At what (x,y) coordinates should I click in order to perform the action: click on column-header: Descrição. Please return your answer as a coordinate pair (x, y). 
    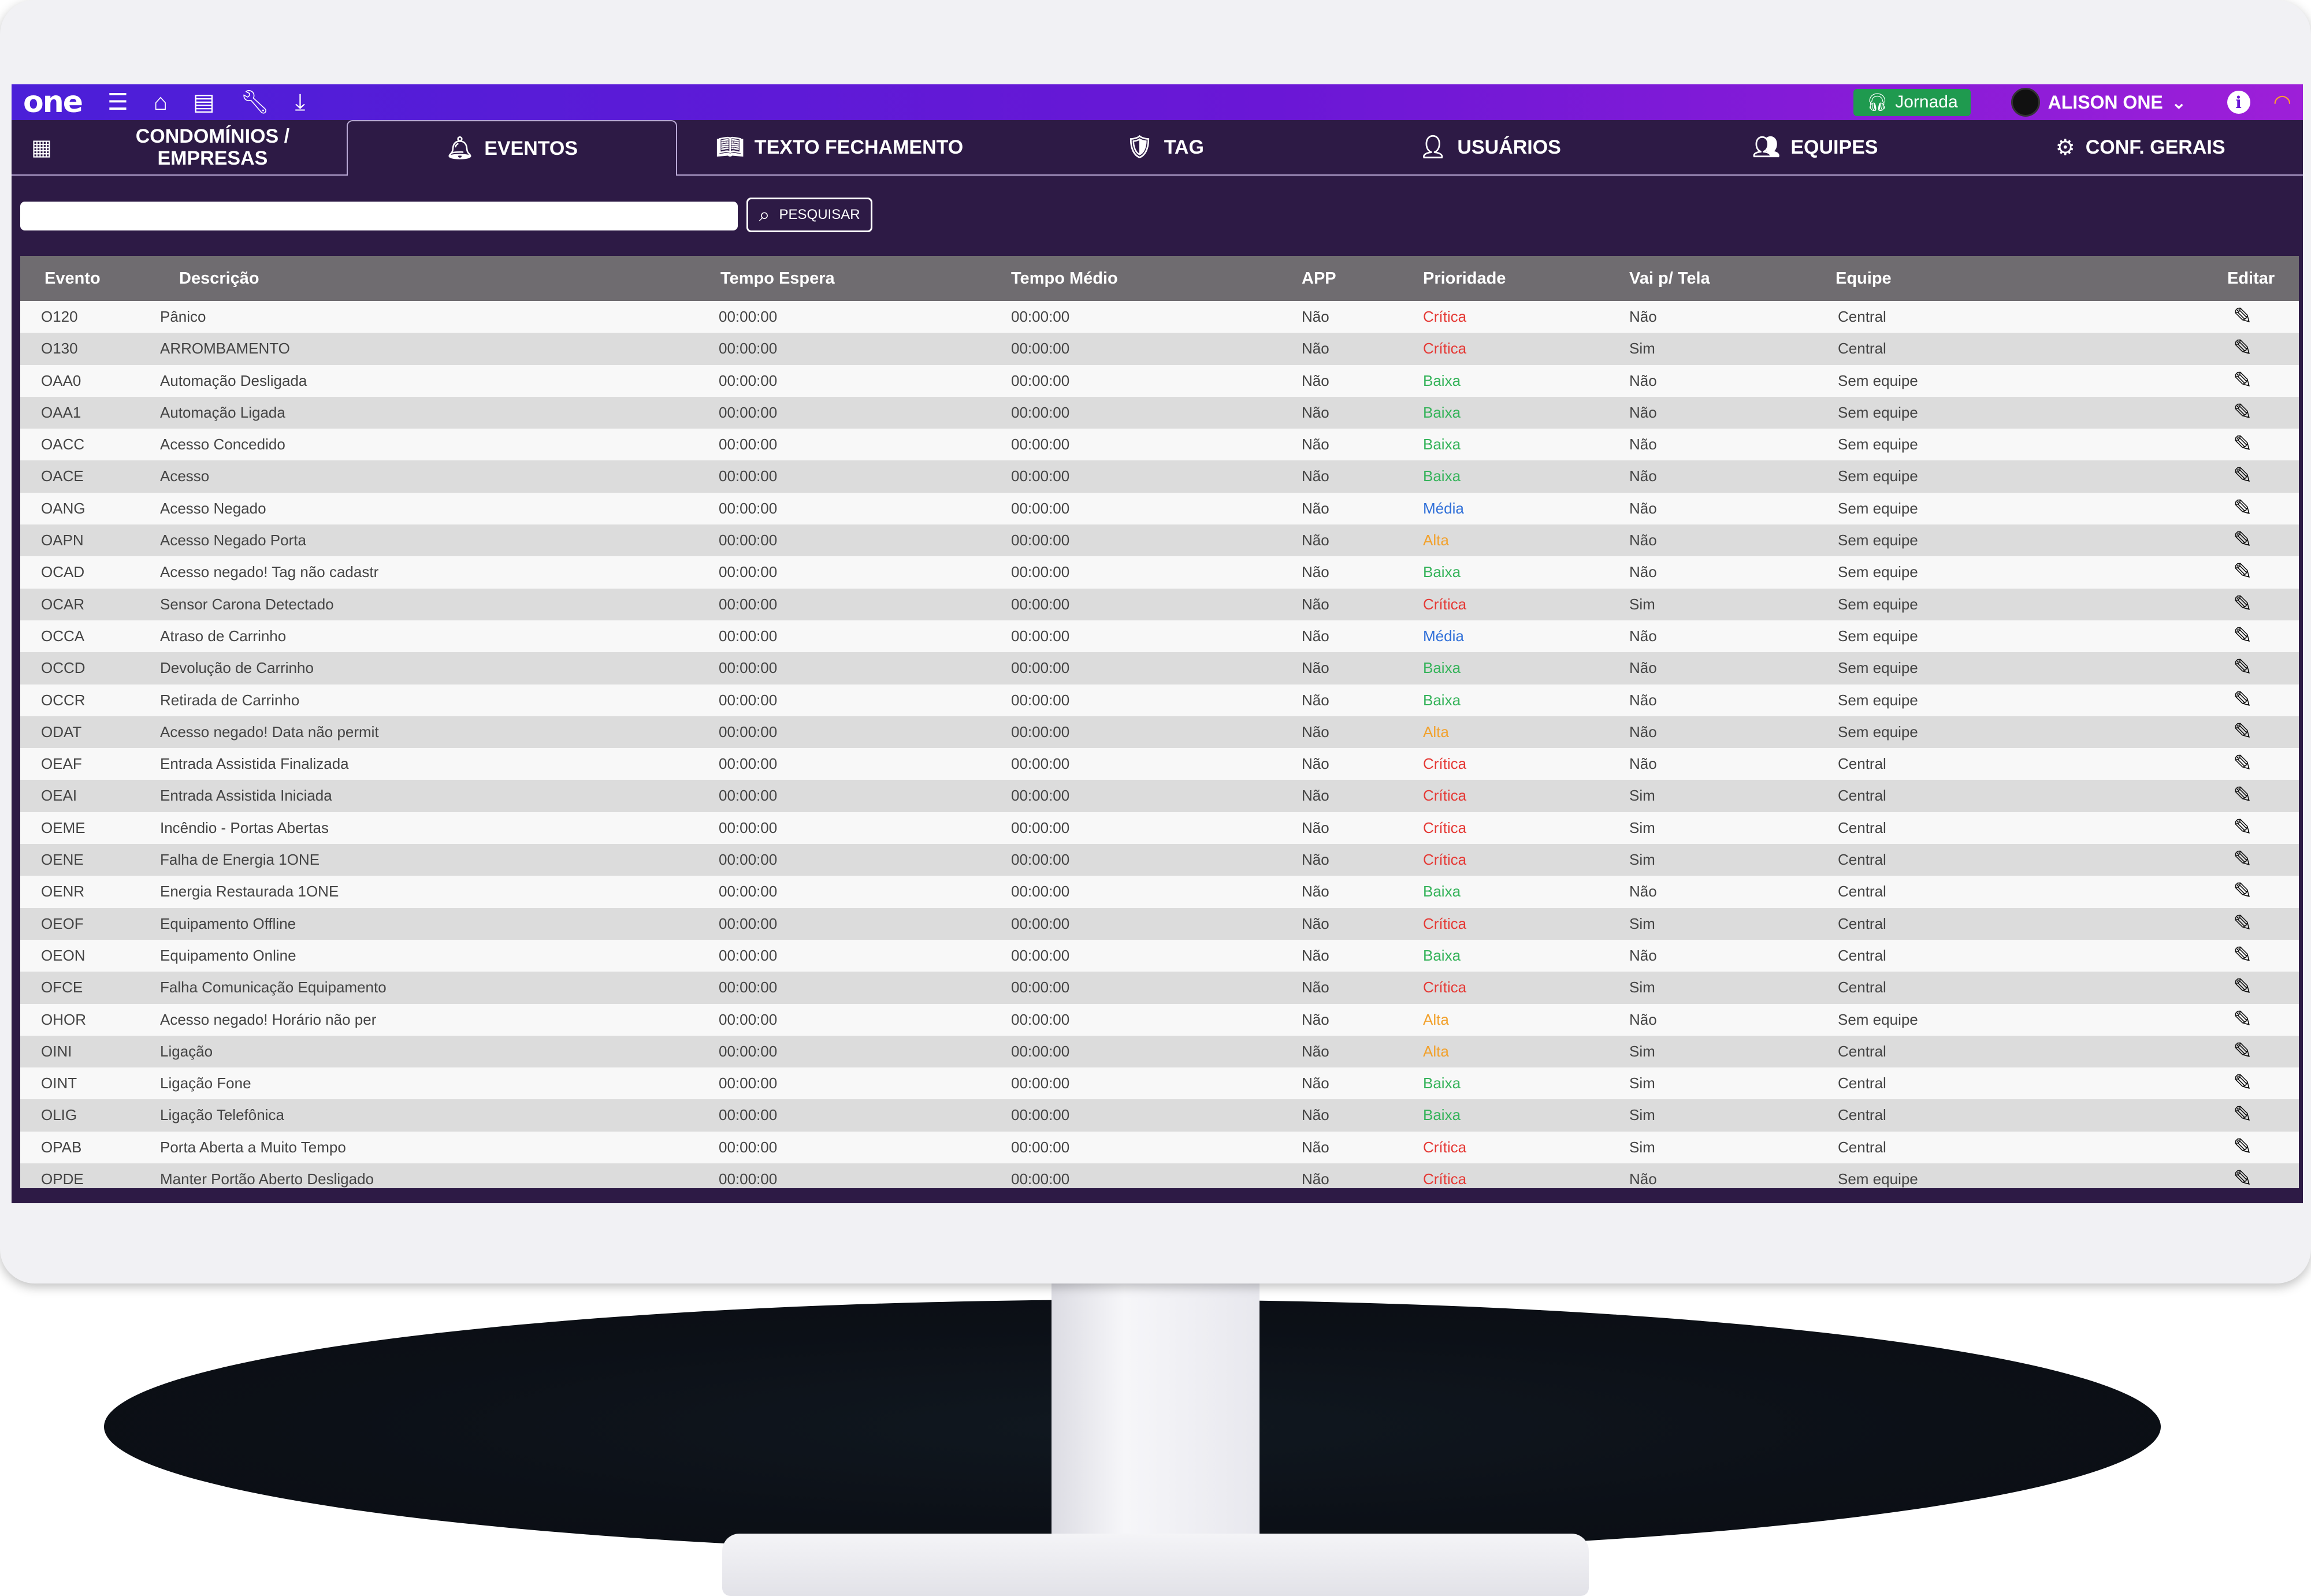
    Looking at the image, I should click on (219, 278).